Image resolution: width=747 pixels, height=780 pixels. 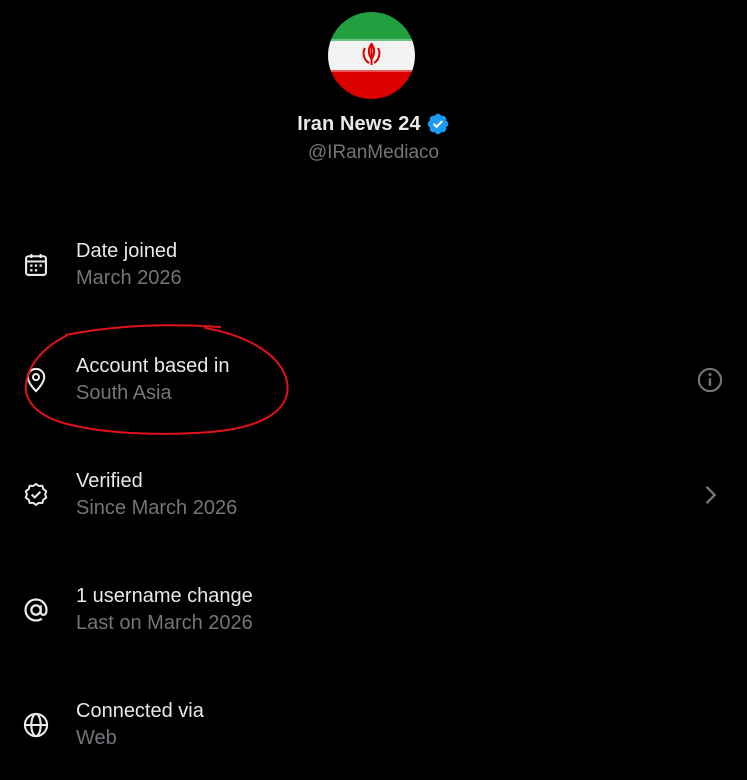 What do you see at coordinates (373, 722) in the screenshot?
I see `connected-via-row: Connected via Web` at bounding box center [373, 722].